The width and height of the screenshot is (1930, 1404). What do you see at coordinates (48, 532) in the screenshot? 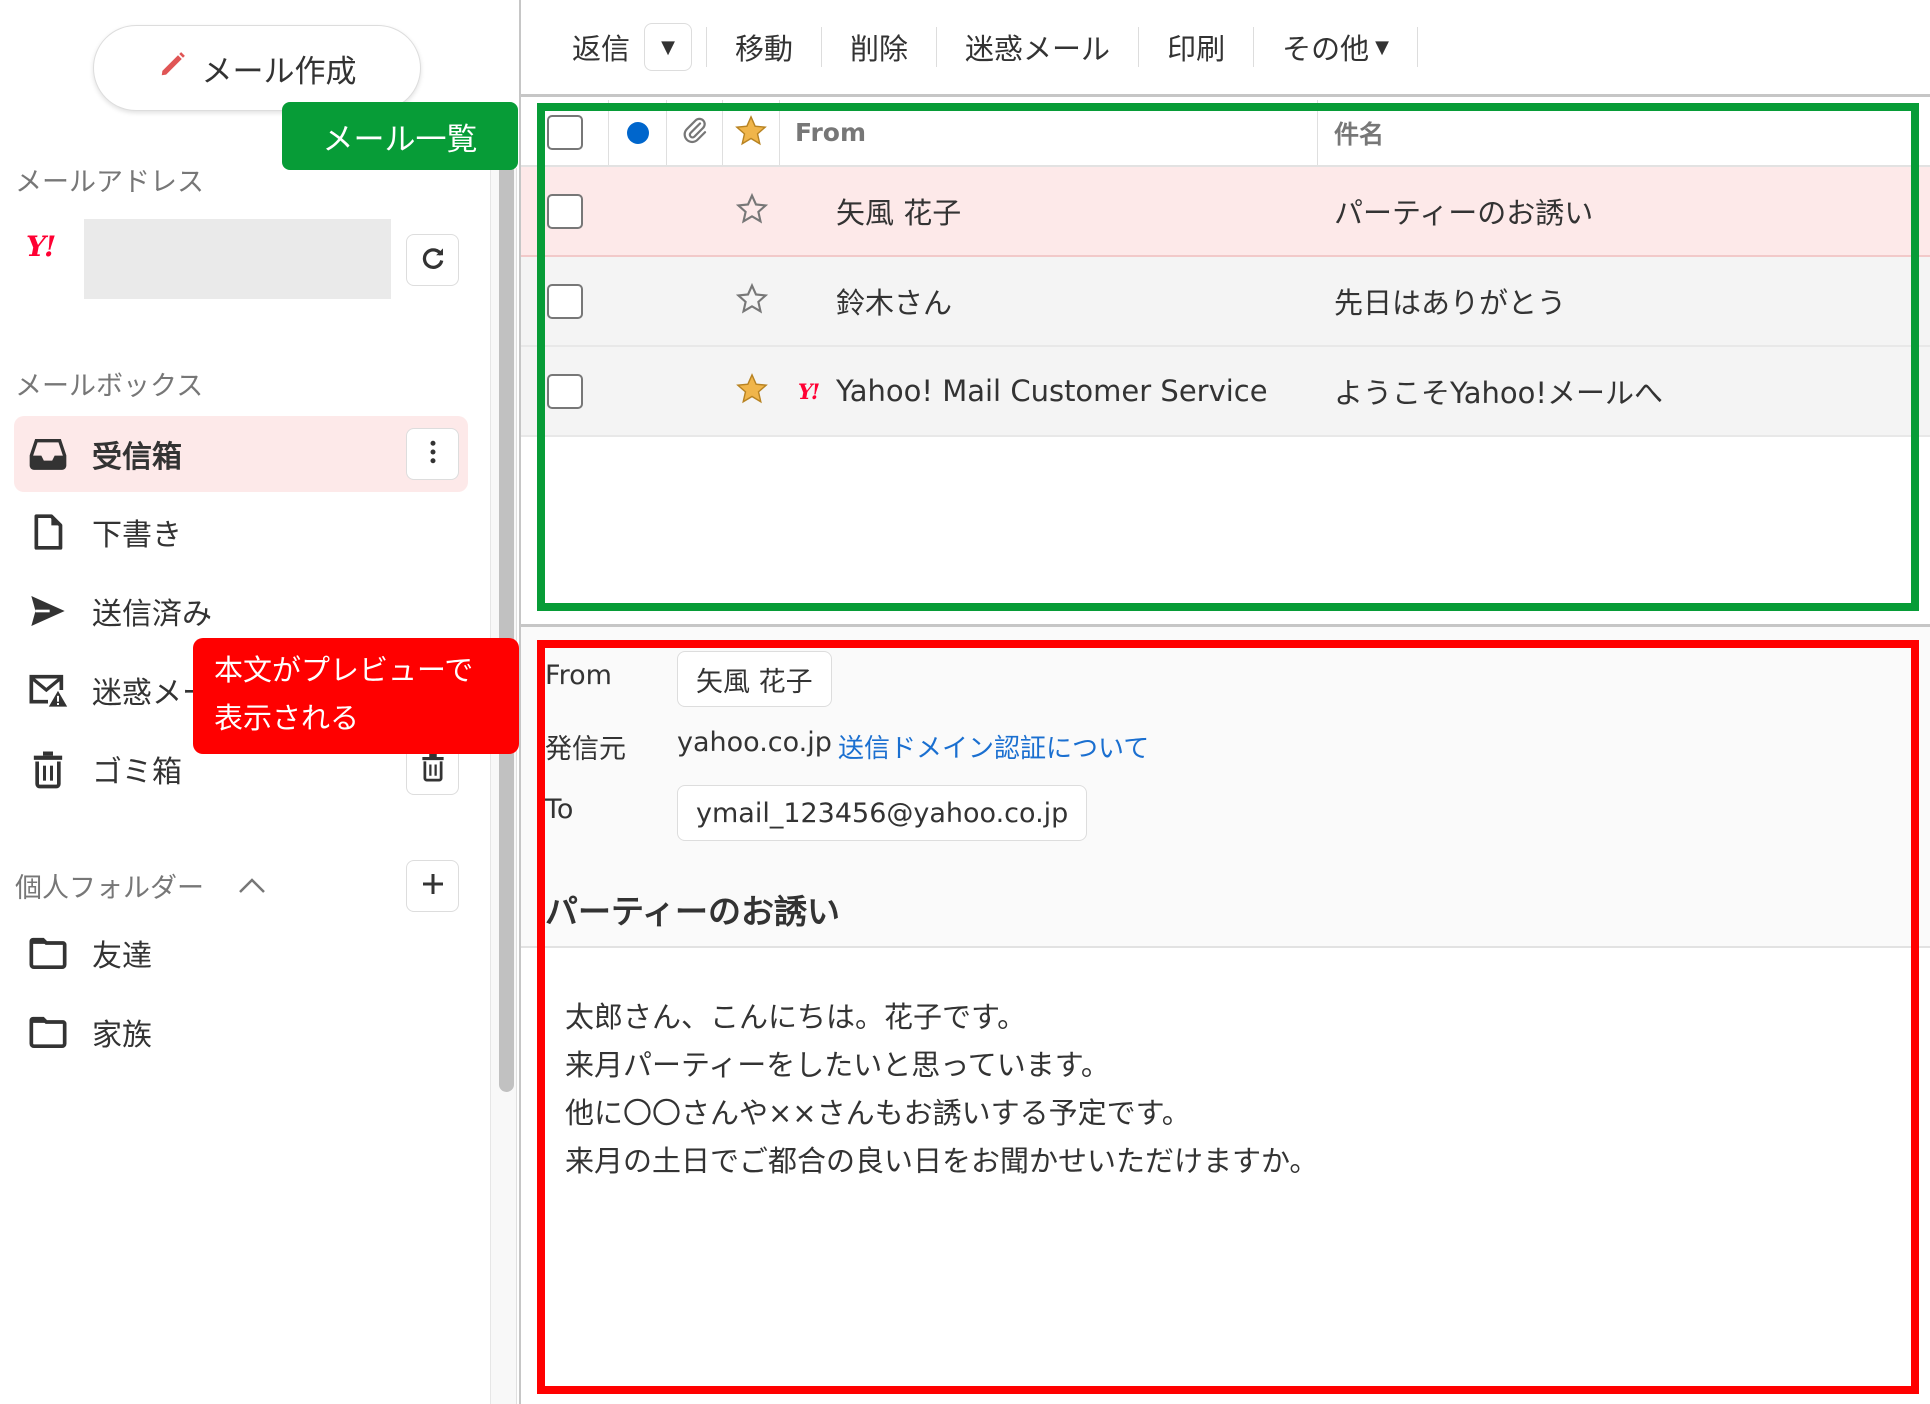
I see `draft-icon` at bounding box center [48, 532].